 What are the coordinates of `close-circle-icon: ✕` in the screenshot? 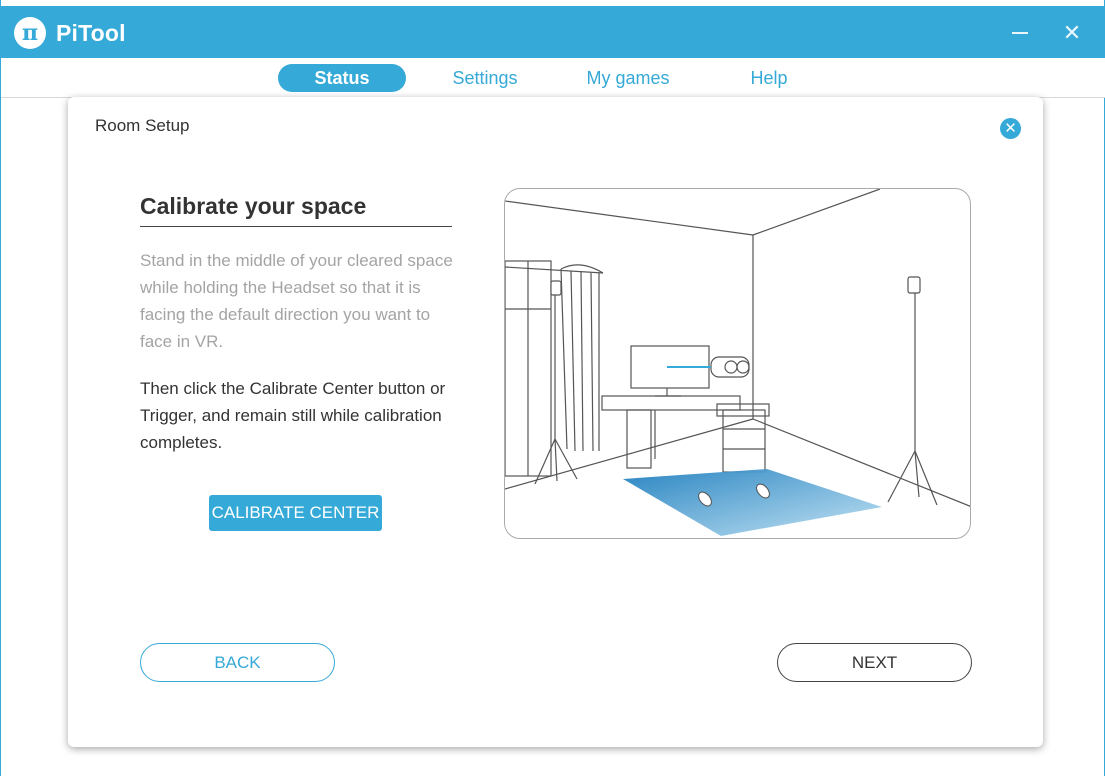 It's located at (1010, 128).